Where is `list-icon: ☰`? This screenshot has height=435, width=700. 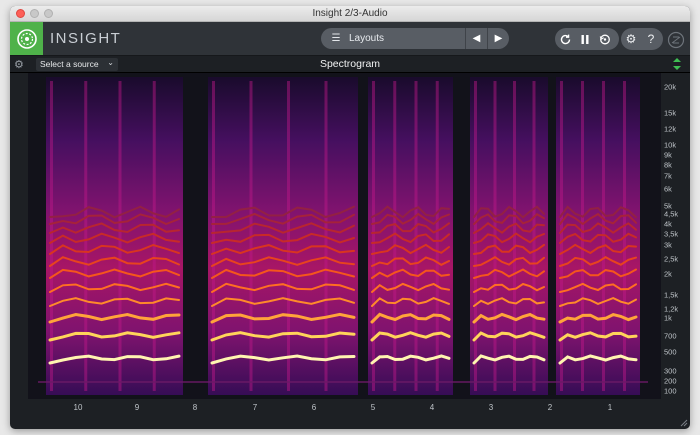
list-icon: ☰ is located at coordinates (336, 38).